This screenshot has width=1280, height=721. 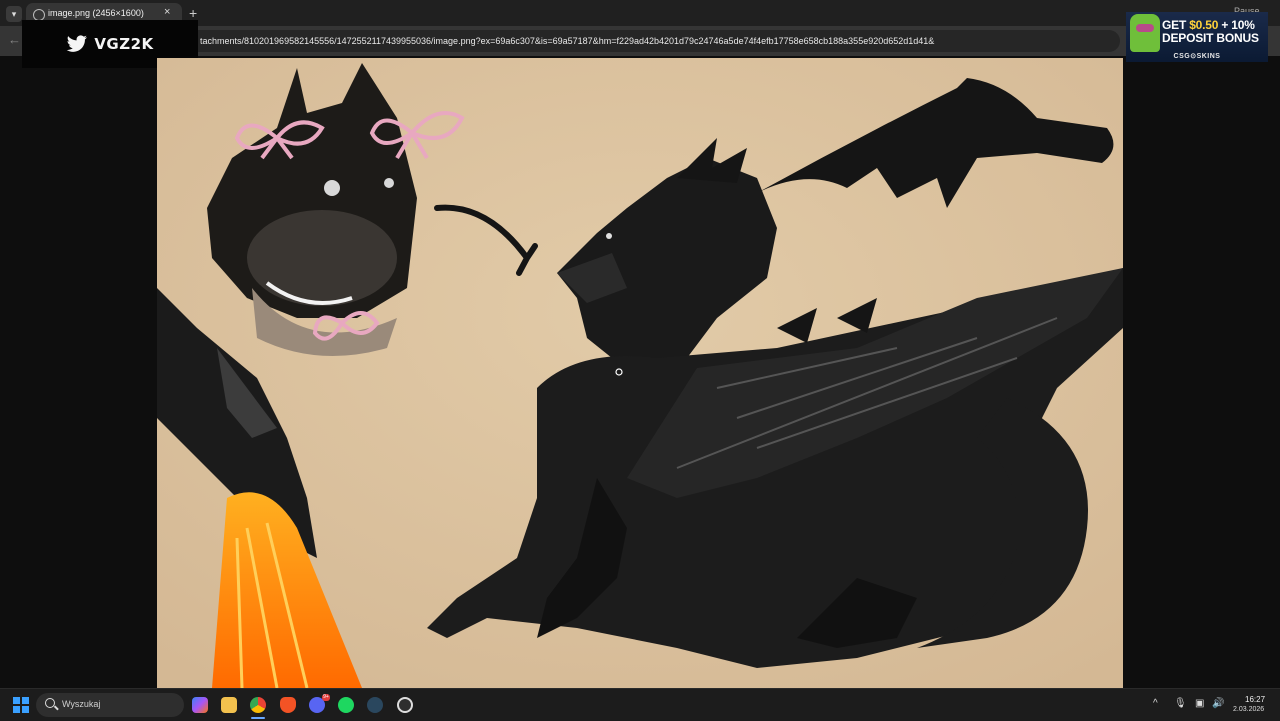 What do you see at coordinates (609, 236) in the screenshot?
I see `dragon-eye` at bounding box center [609, 236].